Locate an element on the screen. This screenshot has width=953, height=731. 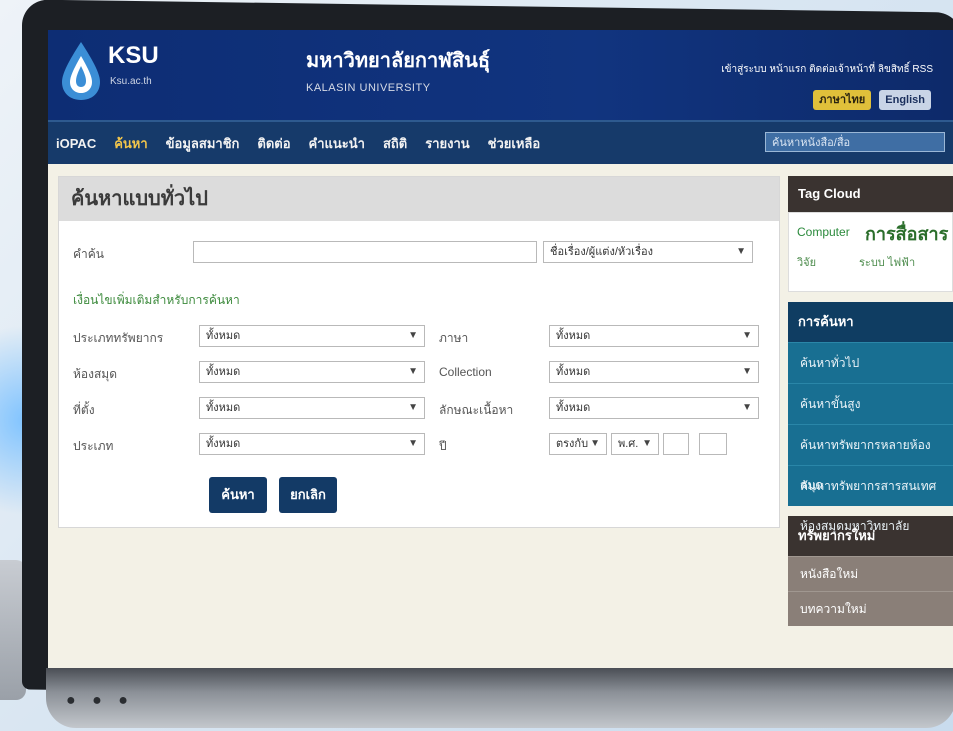
tag-link: วิจัย is located at coordinates (806, 262).